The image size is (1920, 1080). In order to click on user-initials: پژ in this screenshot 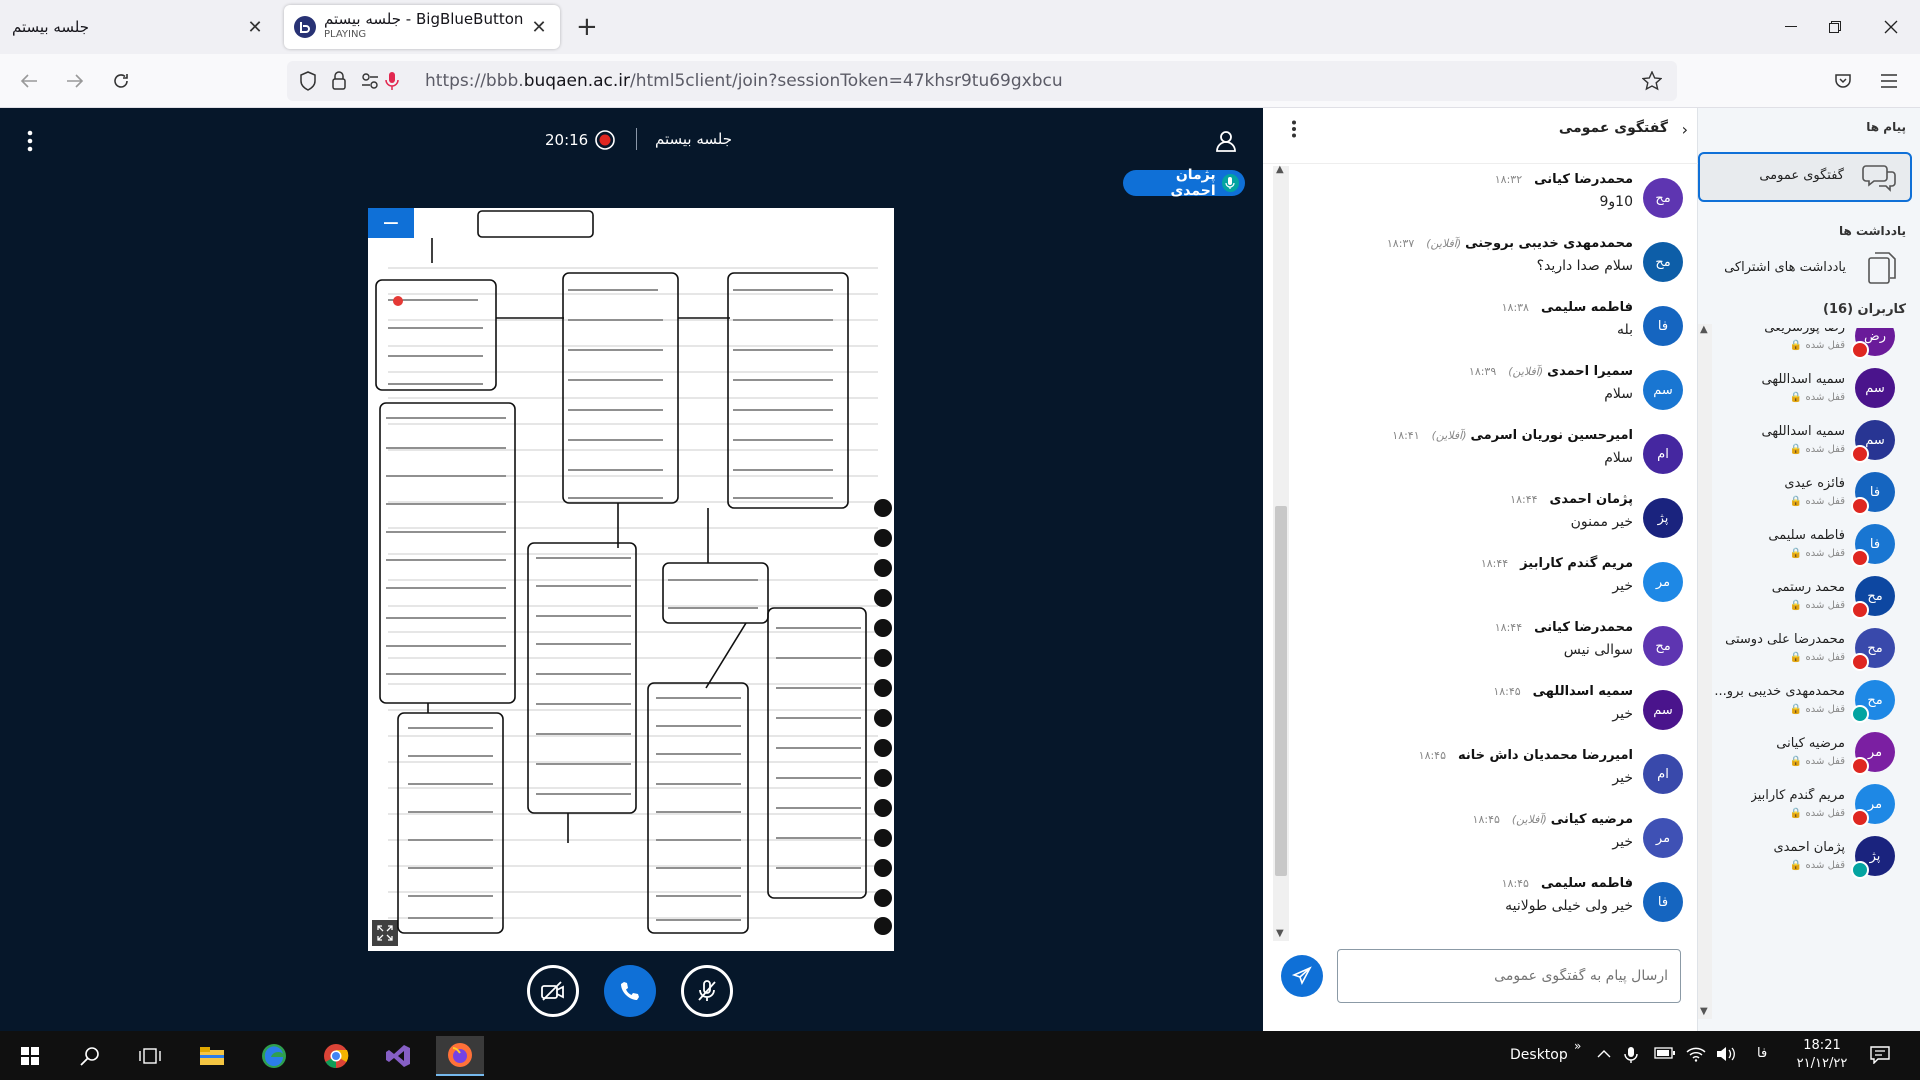, I will do `click(1875, 856)`.